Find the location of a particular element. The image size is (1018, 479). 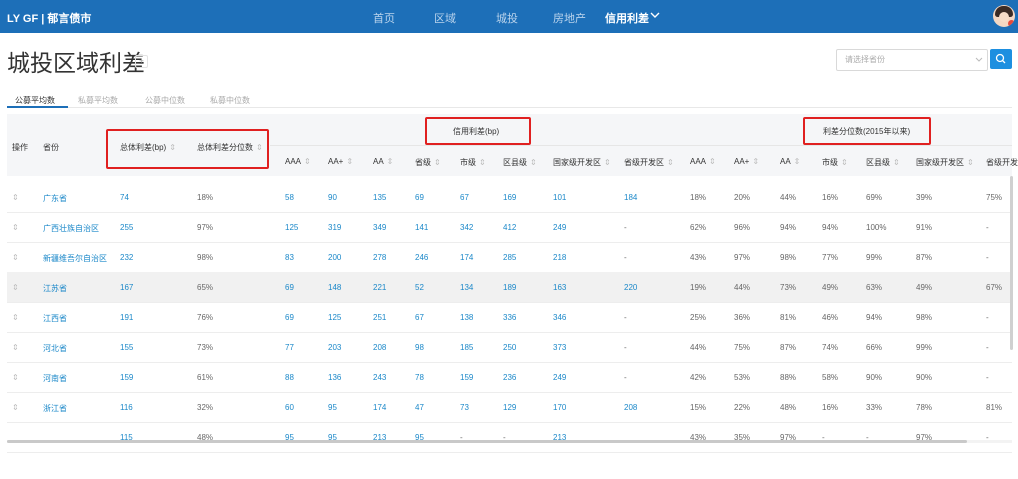

credit-spread-cell: 138 is located at coordinates (466, 317).